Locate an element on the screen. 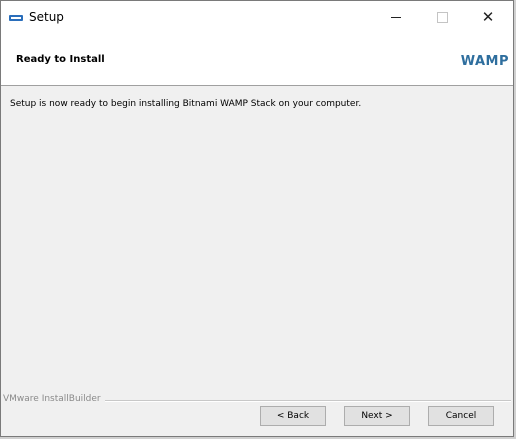 This screenshot has width=516, height=439. footer-divider is located at coordinates (308, 401).